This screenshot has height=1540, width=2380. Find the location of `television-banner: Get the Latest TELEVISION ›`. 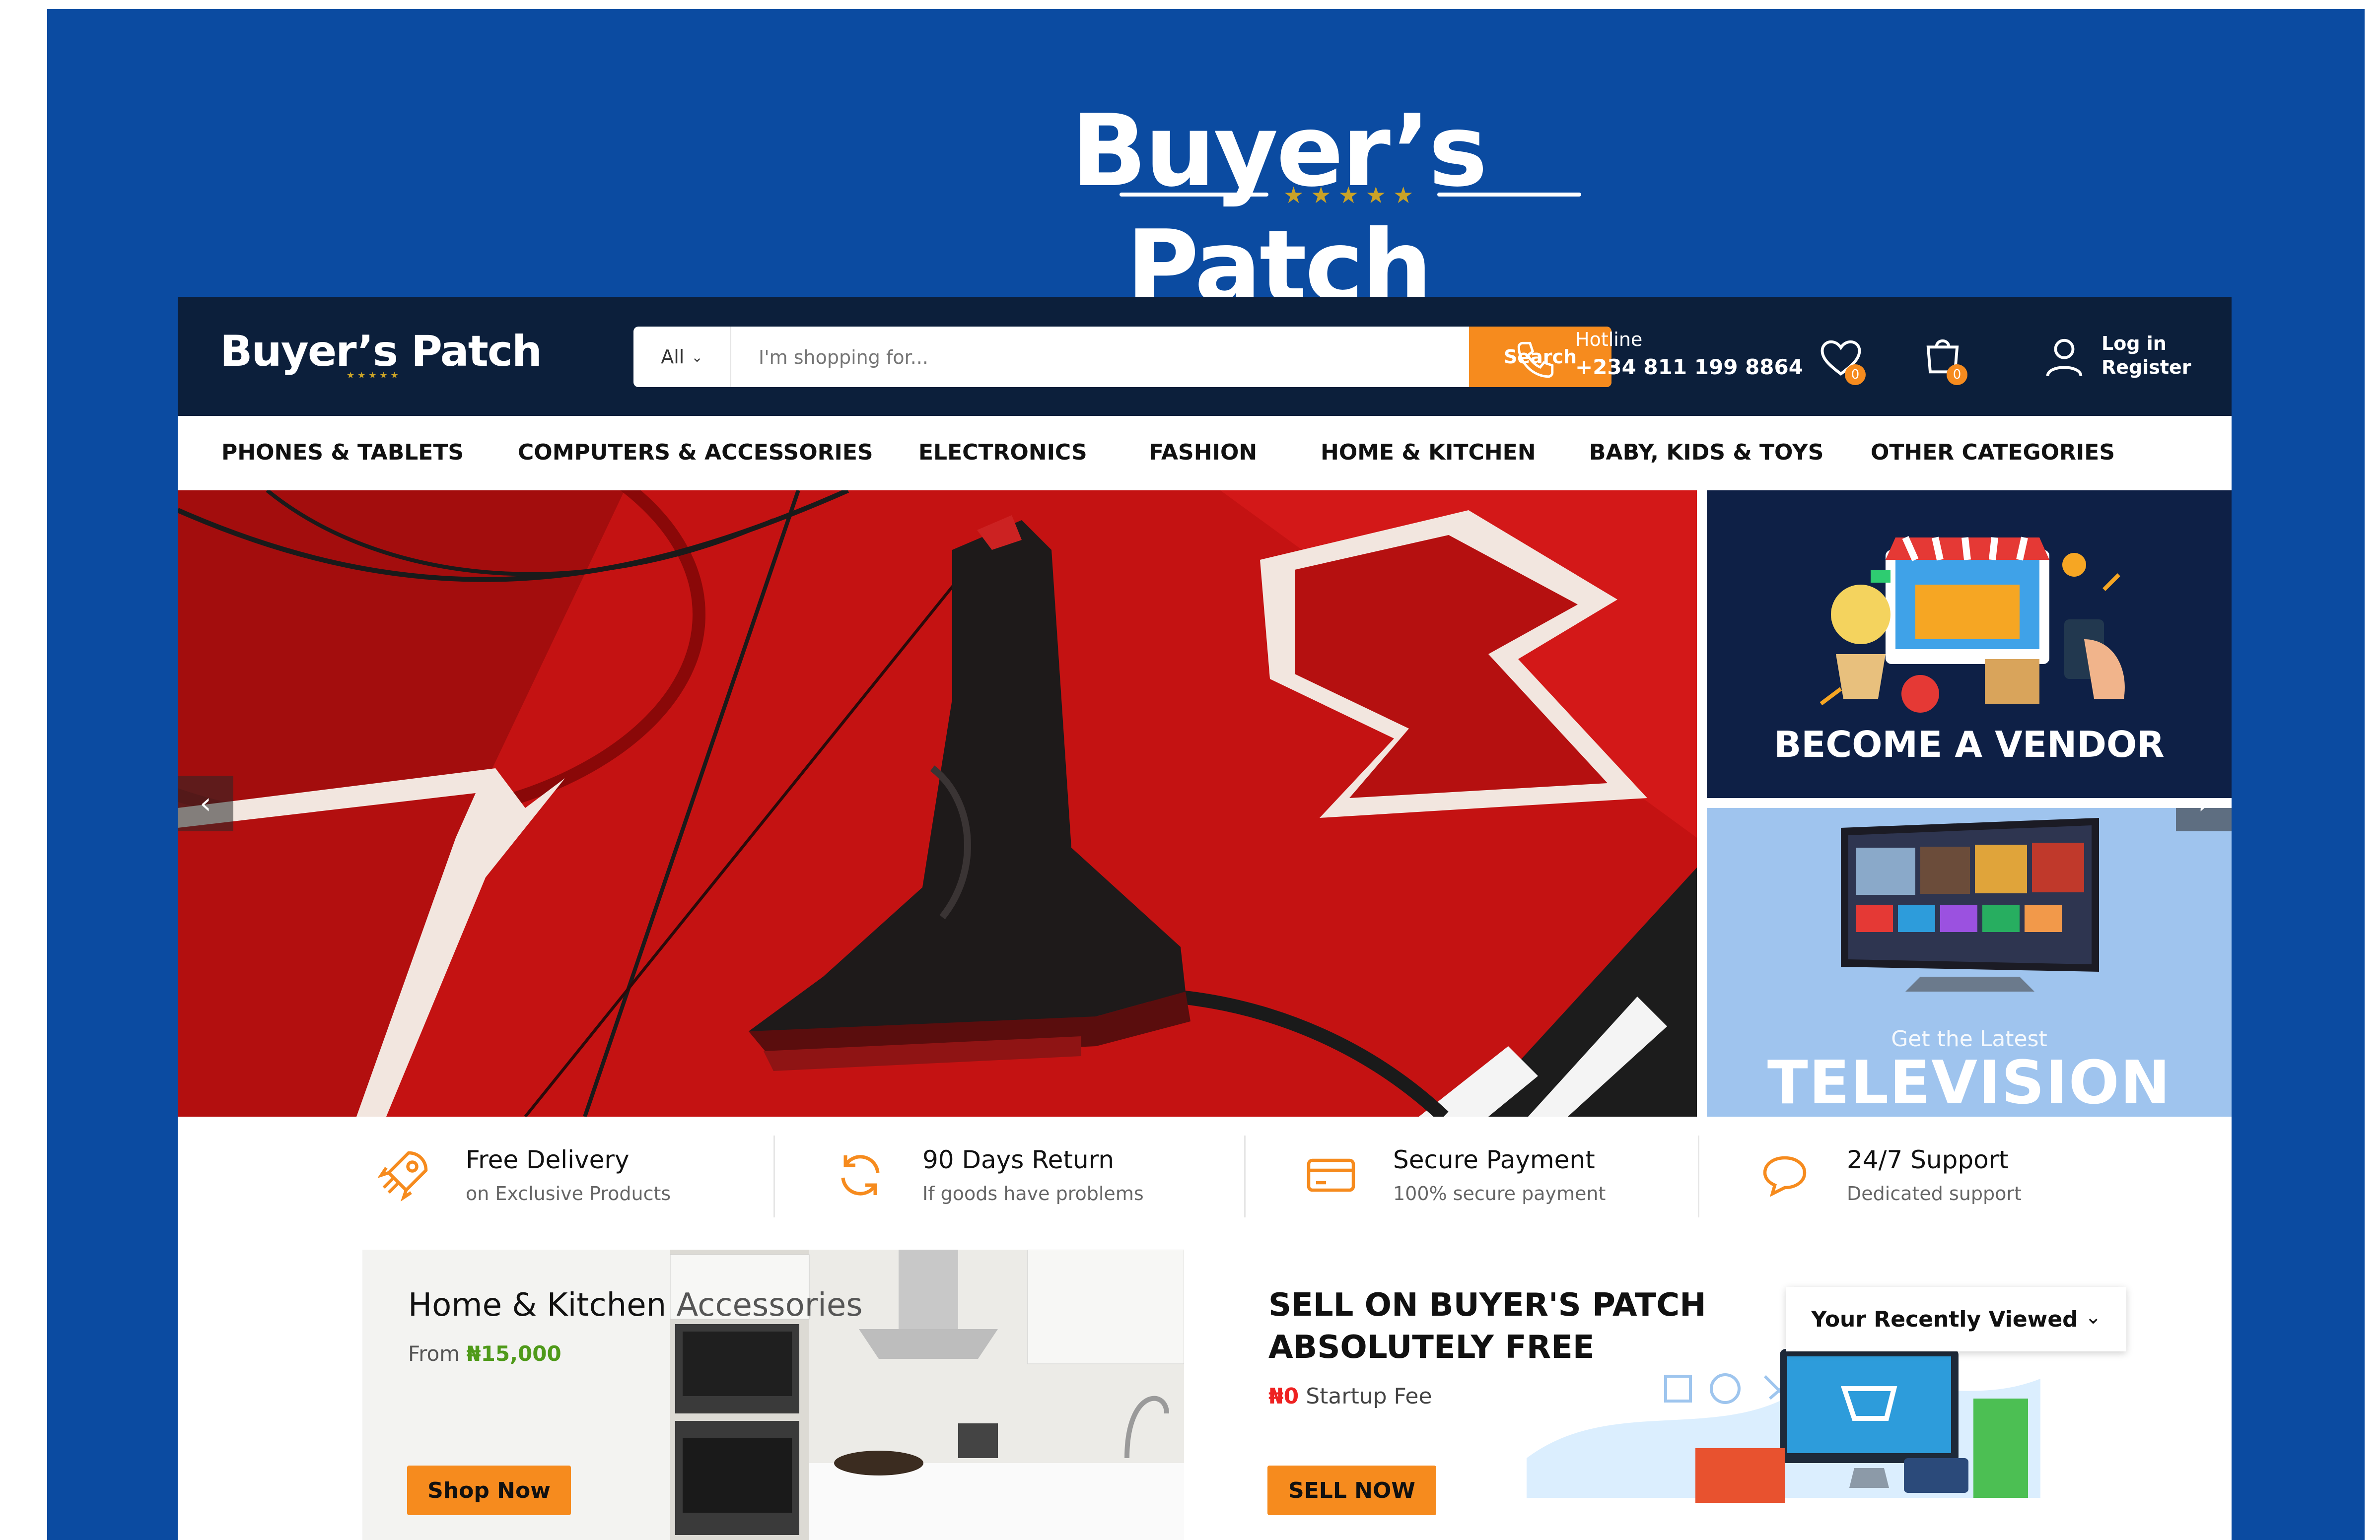

television-banner: Get the Latest TELEVISION › is located at coordinates (1969, 962).